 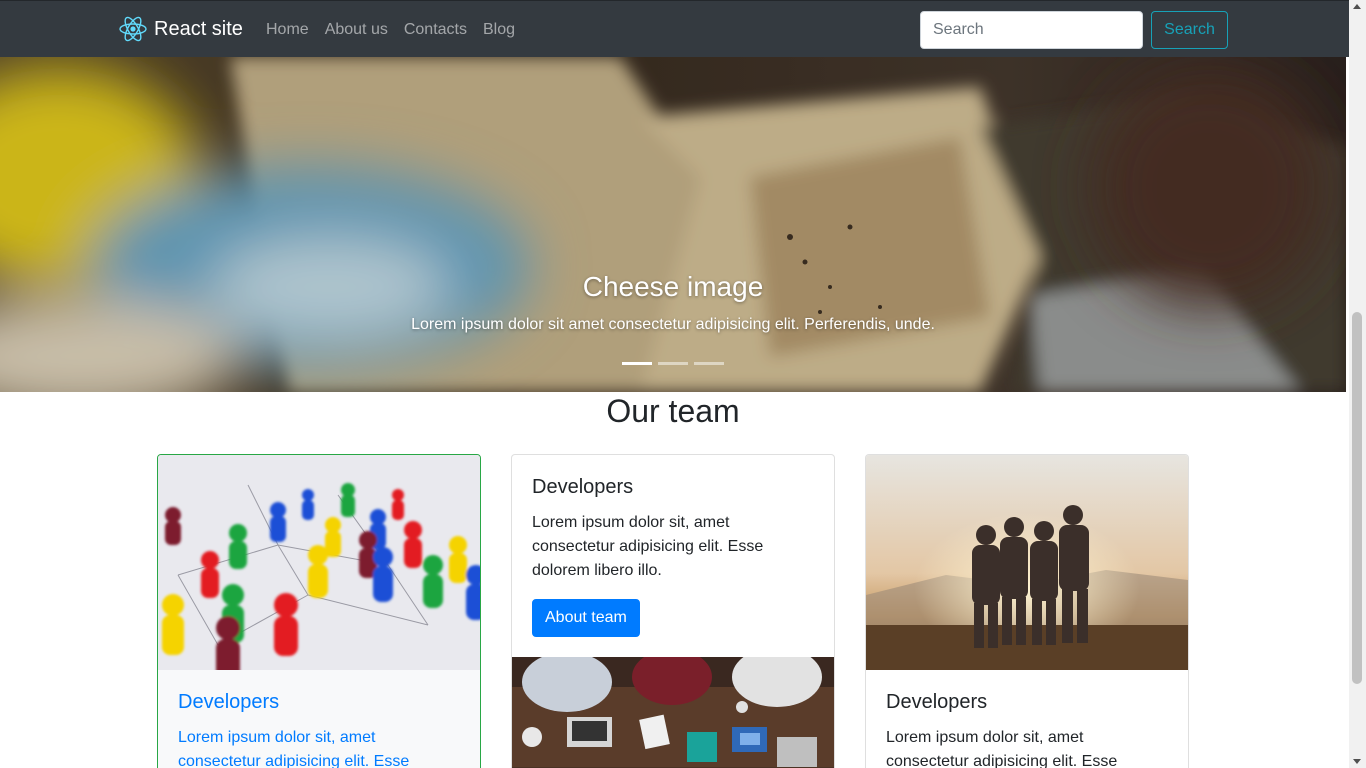 I want to click on team-card-3-title: Developers, so click(x=937, y=702).